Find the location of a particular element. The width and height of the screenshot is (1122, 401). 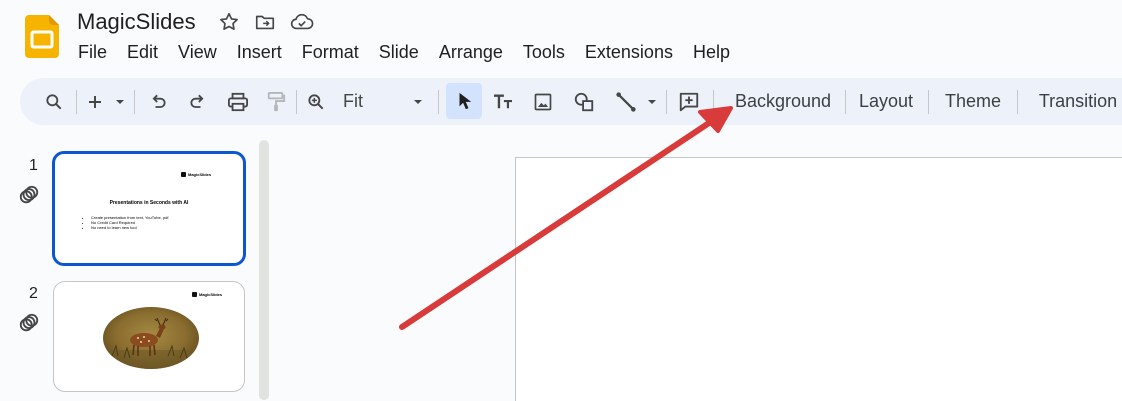

paint-format-button is located at coordinates (276, 101).